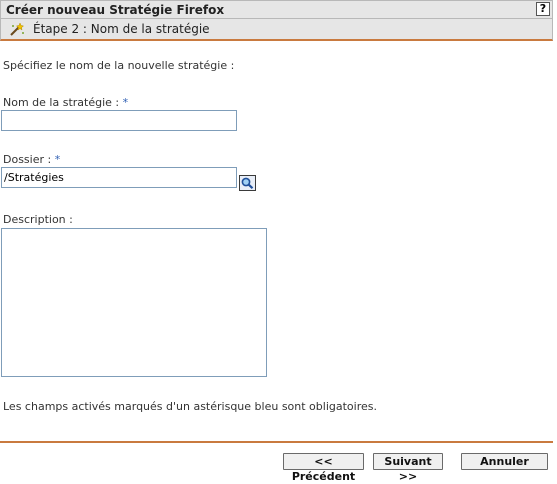 The image size is (557, 484). Describe the element at coordinates (134, 302) in the screenshot. I see `description-textarea` at that location.